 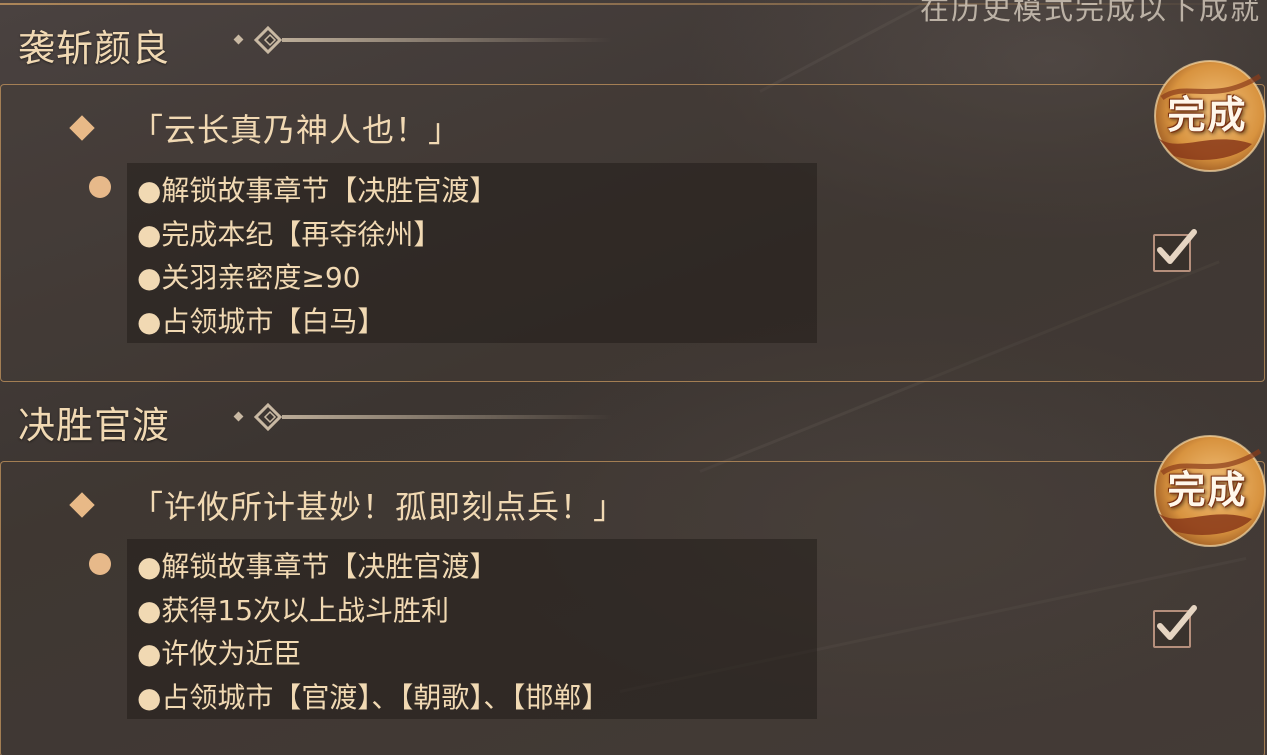 What do you see at coordinates (293, 610) in the screenshot?
I see `condition-item: ●获得15次以上战斗胜利` at bounding box center [293, 610].